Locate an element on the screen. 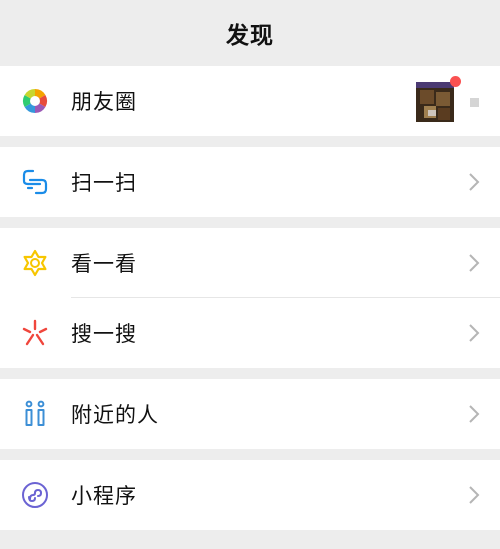  scan-icon is located at coordinates (35, 182).